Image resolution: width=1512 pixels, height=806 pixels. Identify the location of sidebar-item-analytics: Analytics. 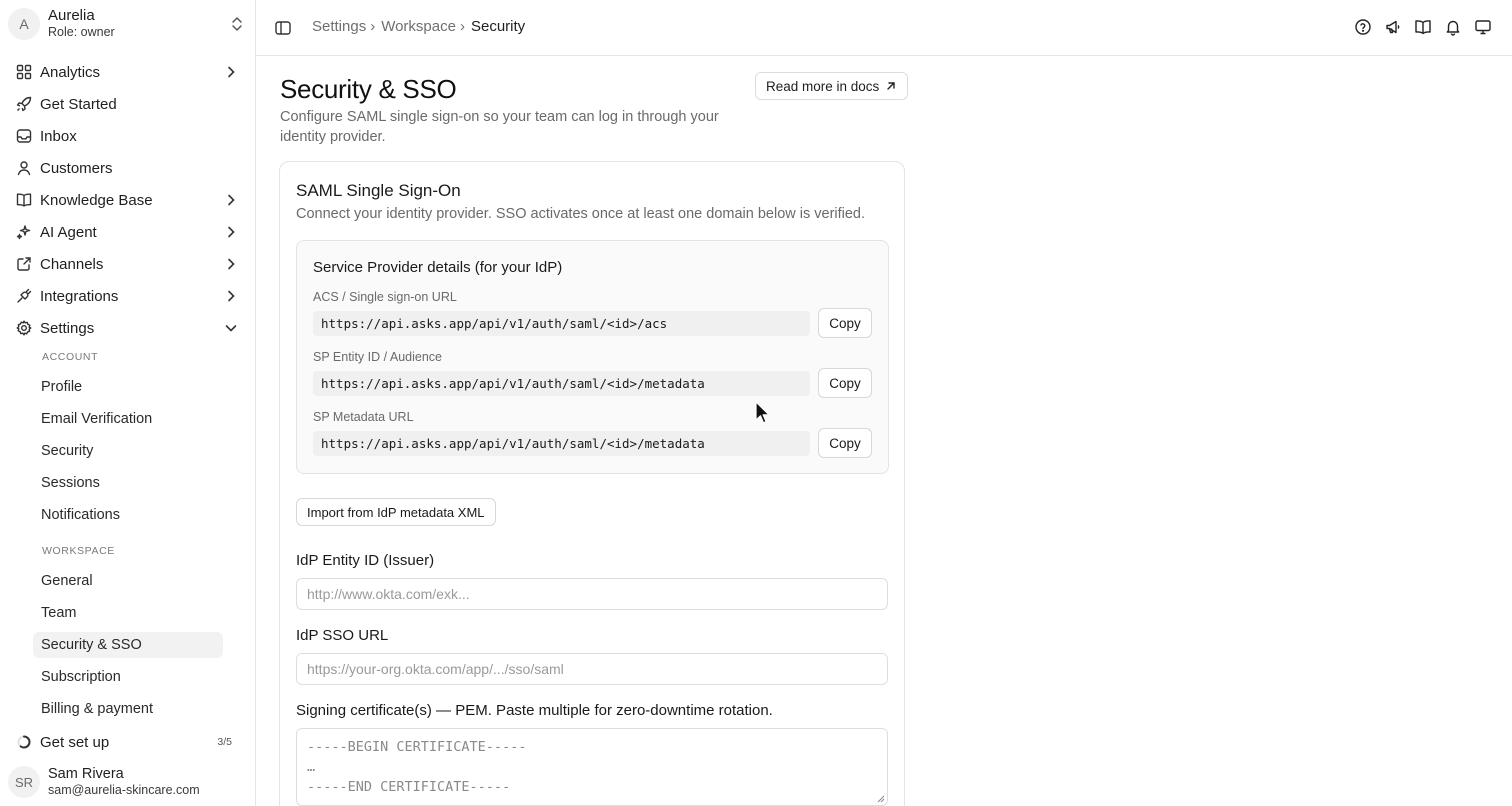
(128, 72).